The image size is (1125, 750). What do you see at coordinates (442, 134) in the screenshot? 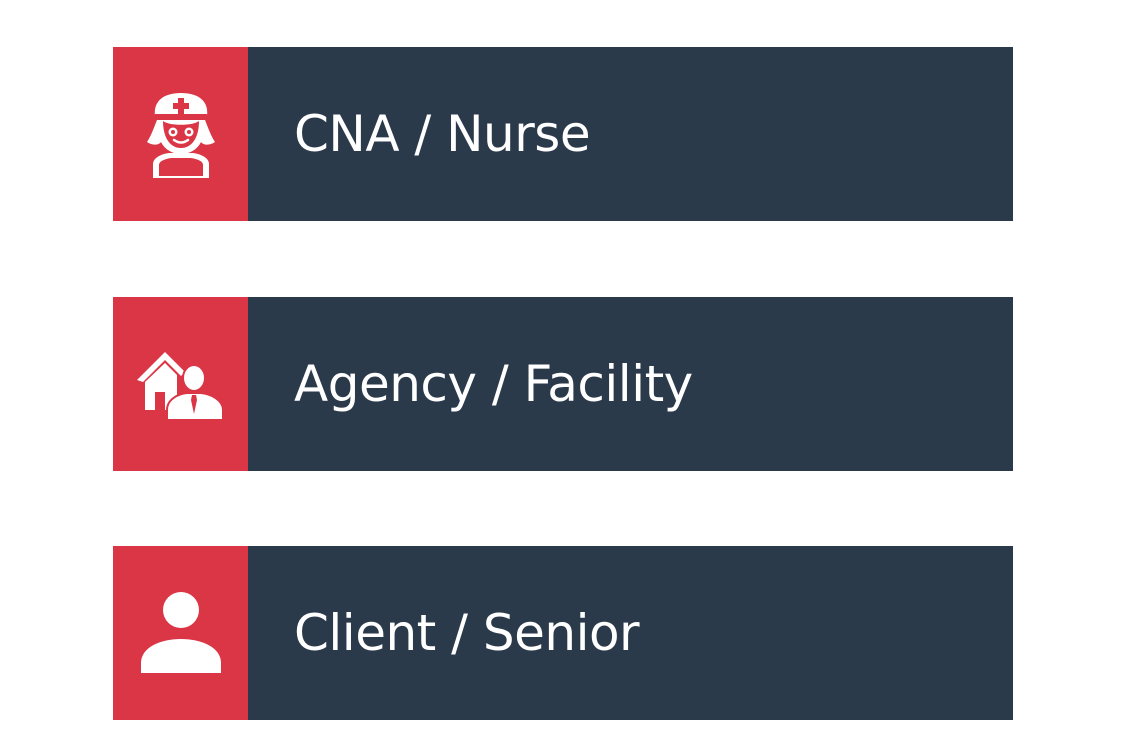
I see `role-label: CNA / Nurse` at bounding box center [442, 134].